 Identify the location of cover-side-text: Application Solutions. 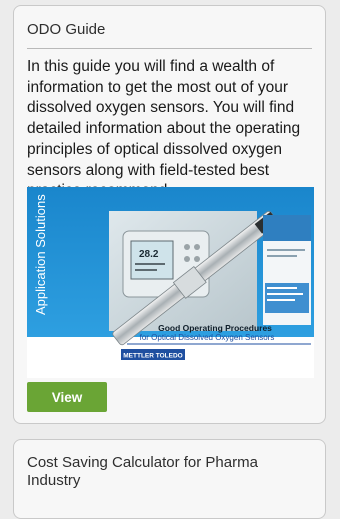
(40, 254).